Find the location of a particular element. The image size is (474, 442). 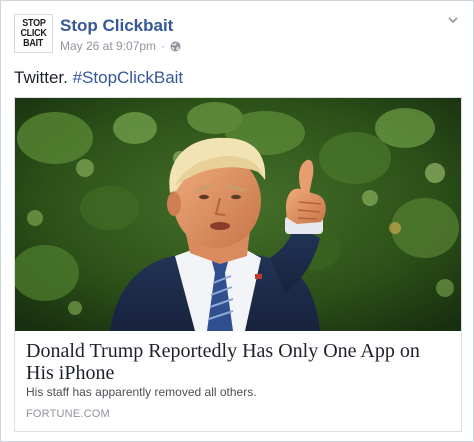

post-meta: May 26 at 9:07pm · is located at coordinates (120, 46).